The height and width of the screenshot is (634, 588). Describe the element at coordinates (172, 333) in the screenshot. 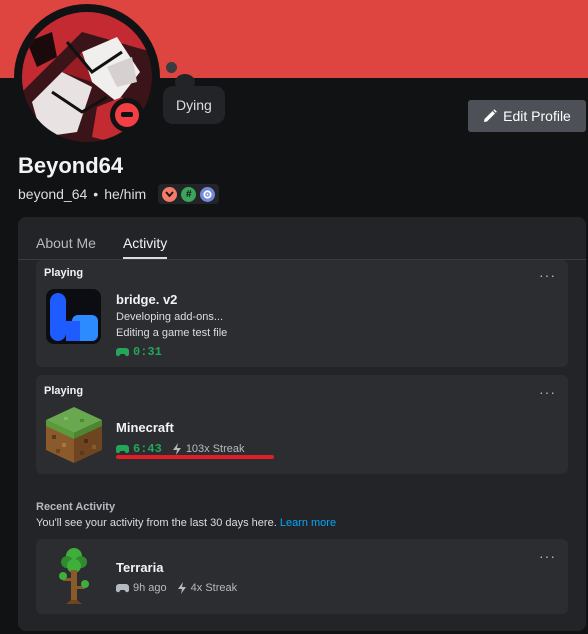

I see `activity-state: Editing a game test file` at that location.